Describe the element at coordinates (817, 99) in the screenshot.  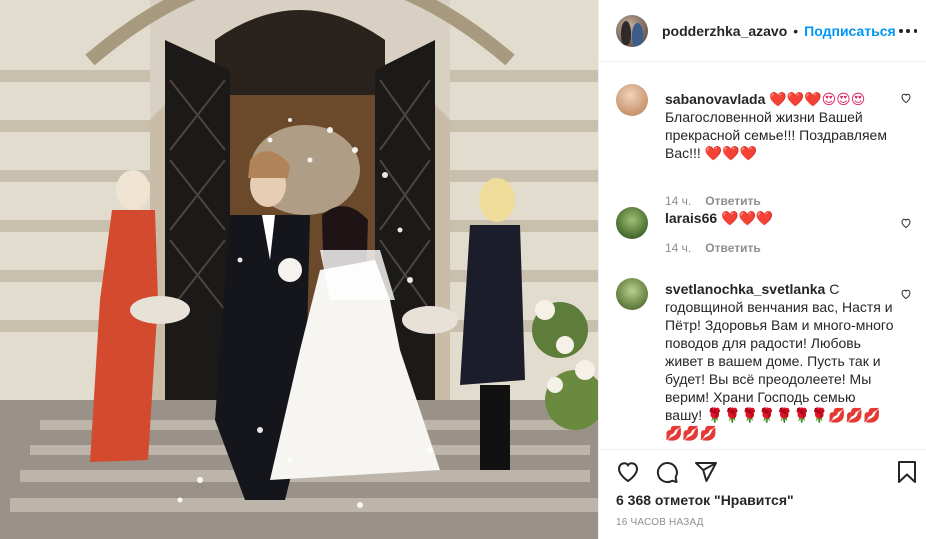
I see `comment-emojis: ❤️❤️❤️😍😍😍` at that location.